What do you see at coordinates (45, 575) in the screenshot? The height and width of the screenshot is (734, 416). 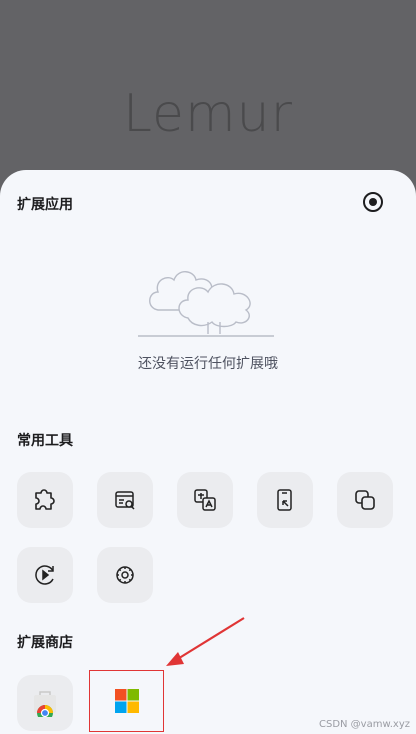 I see `refresh-play-icon` at bounding box center [45, 575].